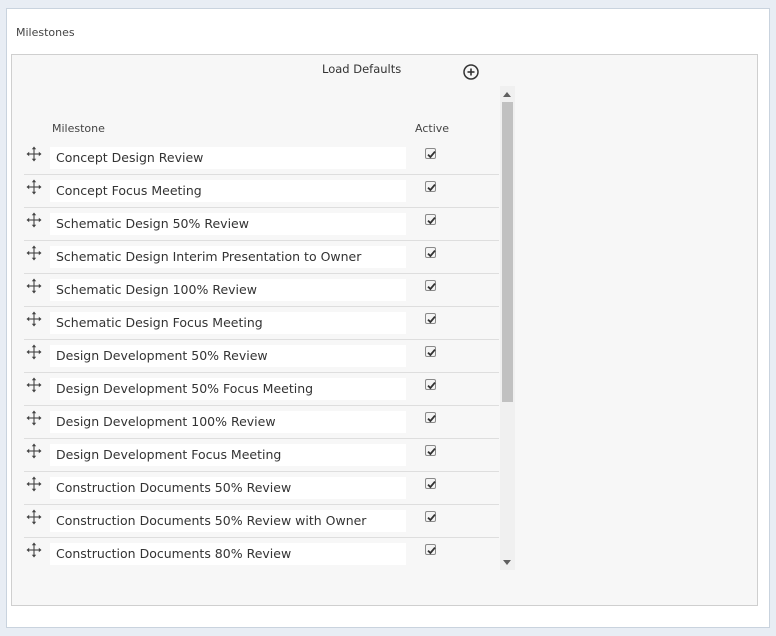 The height and width of the screenshot is (636, 776). Describe the element at coordinates (361, 69) in the screenshot. I see `load-defaults-button: Load Defaults` at that location.